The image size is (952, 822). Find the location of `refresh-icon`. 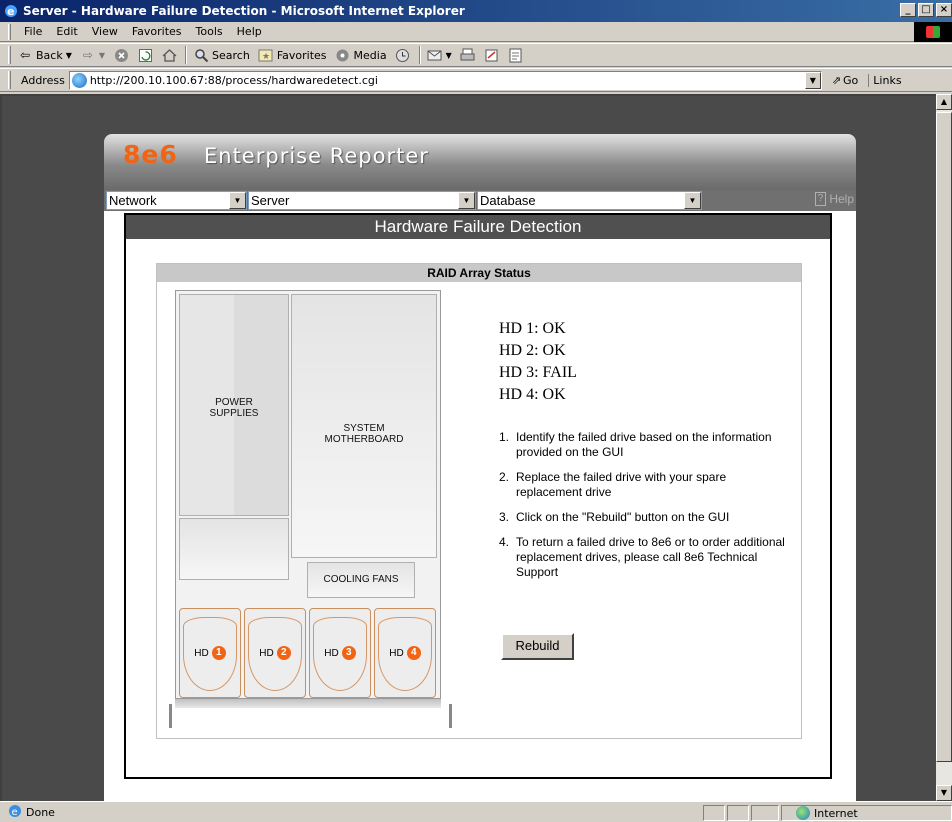

refresh-icon is located at coordinates (145, 55).